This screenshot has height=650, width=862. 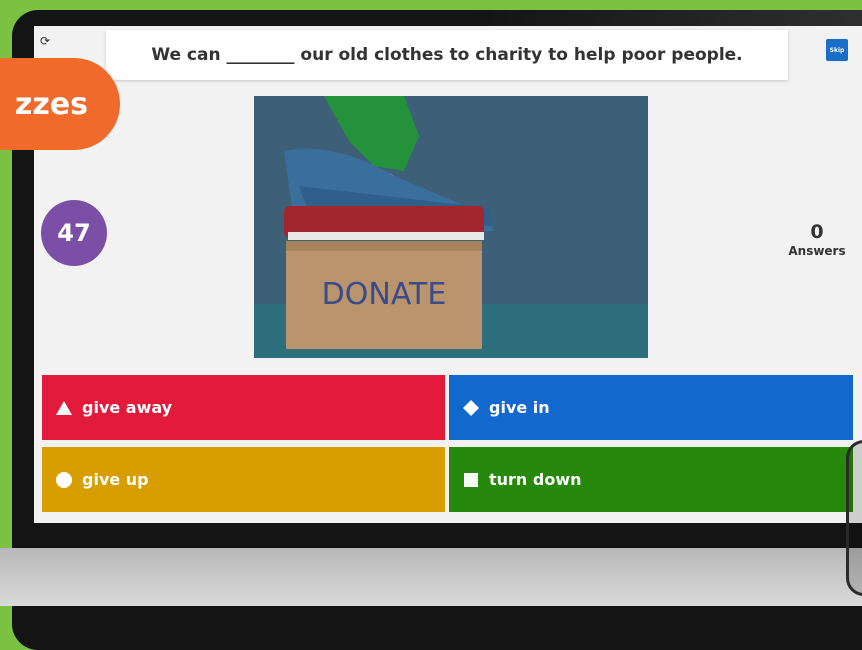 I want to click on phone-edge, so click(x=854, y=518).